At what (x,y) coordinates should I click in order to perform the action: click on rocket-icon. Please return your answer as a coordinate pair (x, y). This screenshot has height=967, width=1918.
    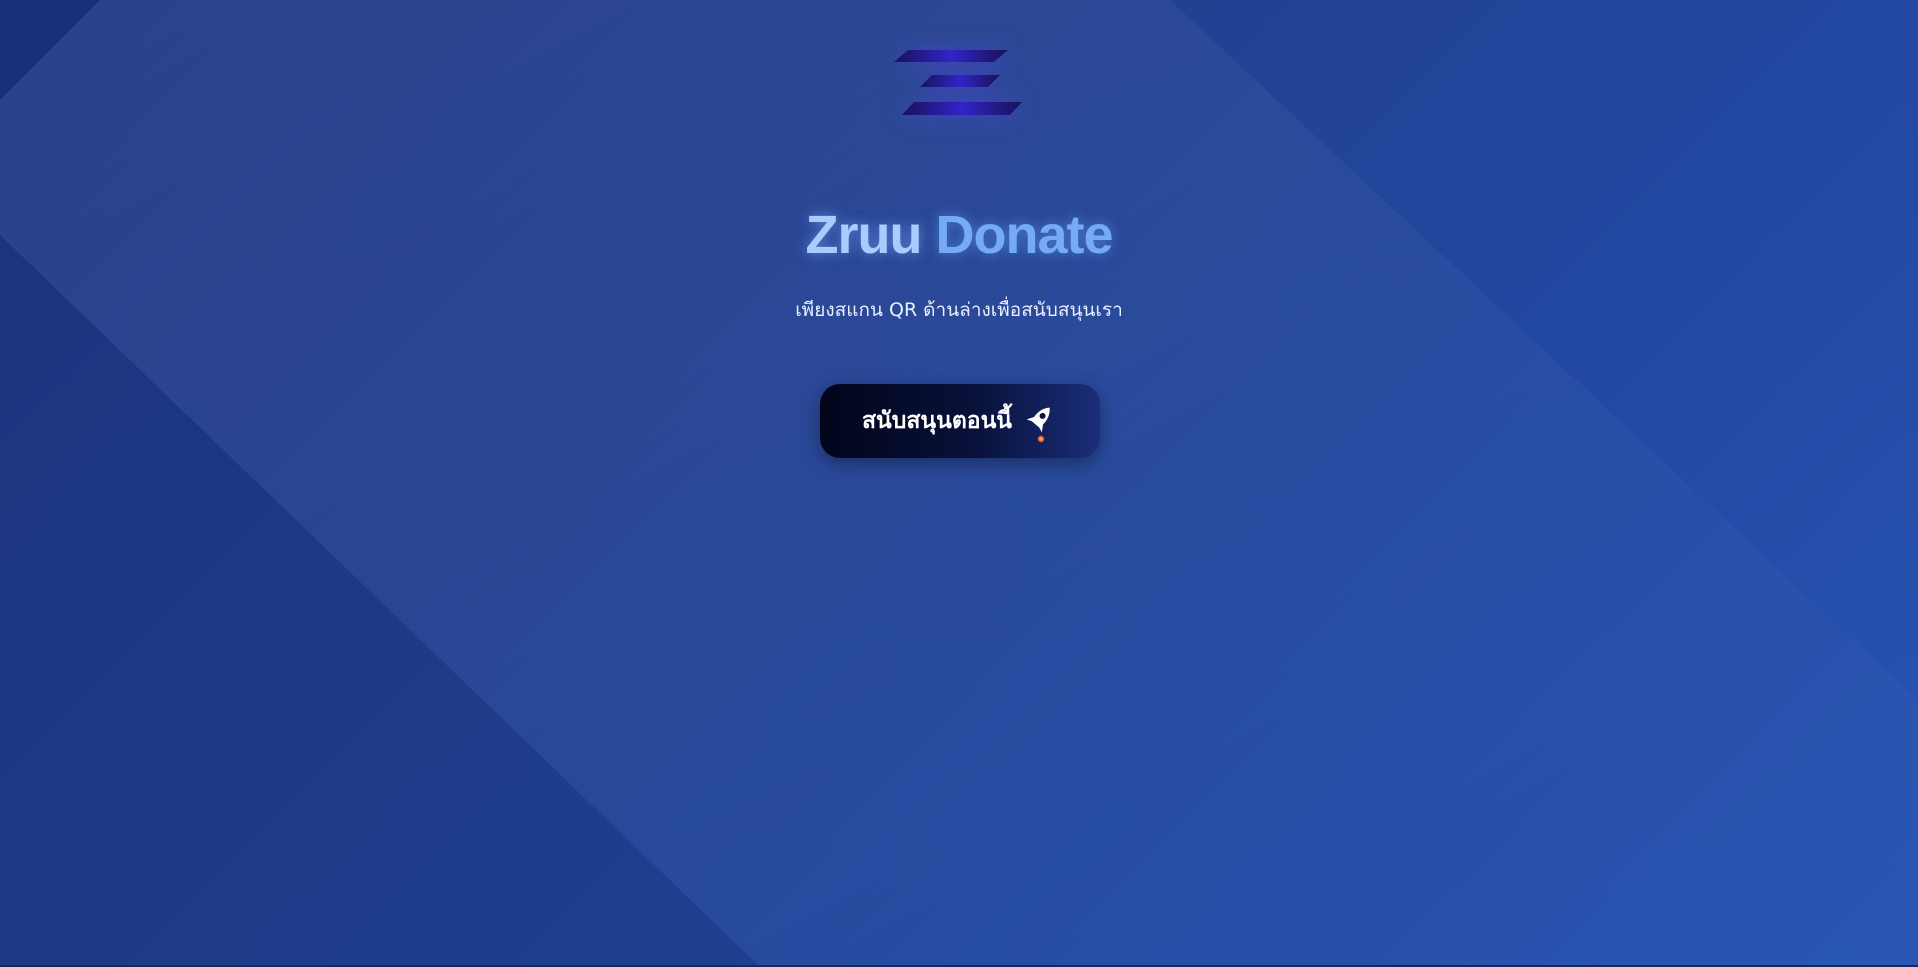
    Looking at the image, I should click on (1038, 425).